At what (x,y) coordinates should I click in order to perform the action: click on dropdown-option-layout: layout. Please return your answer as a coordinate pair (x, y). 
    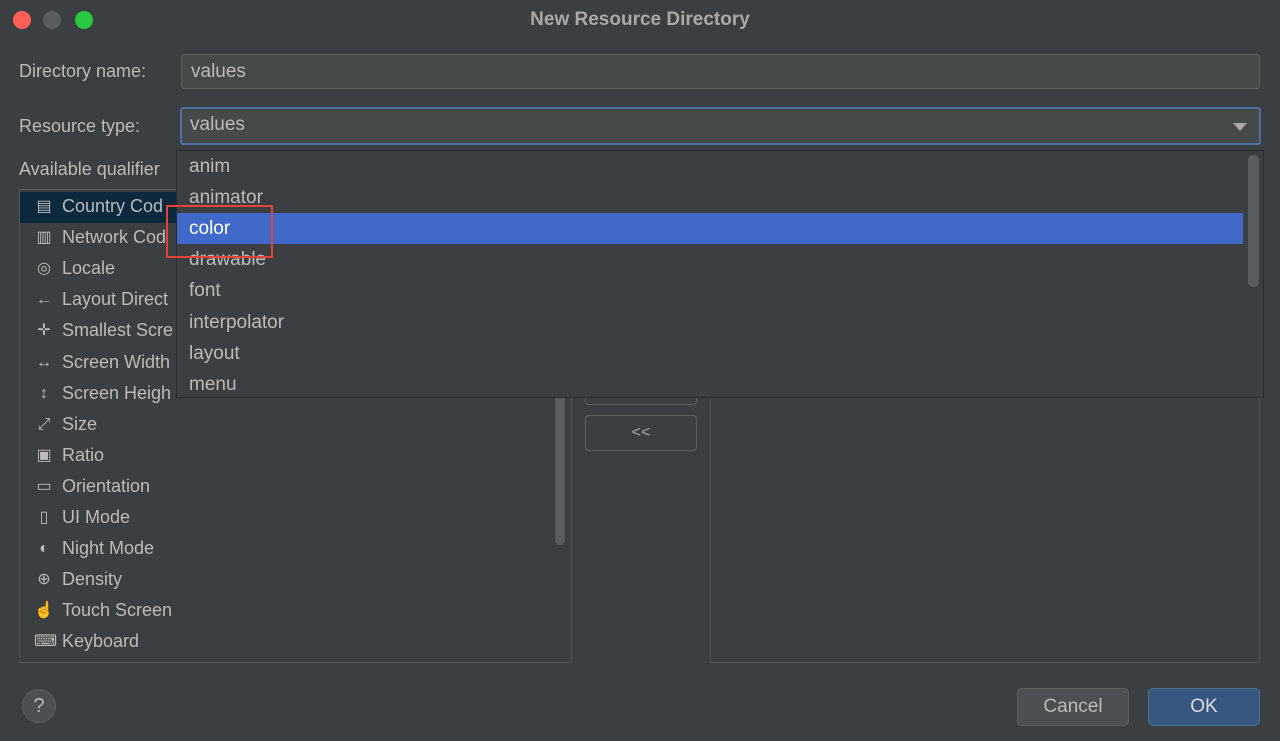
    Looking at the image, I should click on (710, 353).